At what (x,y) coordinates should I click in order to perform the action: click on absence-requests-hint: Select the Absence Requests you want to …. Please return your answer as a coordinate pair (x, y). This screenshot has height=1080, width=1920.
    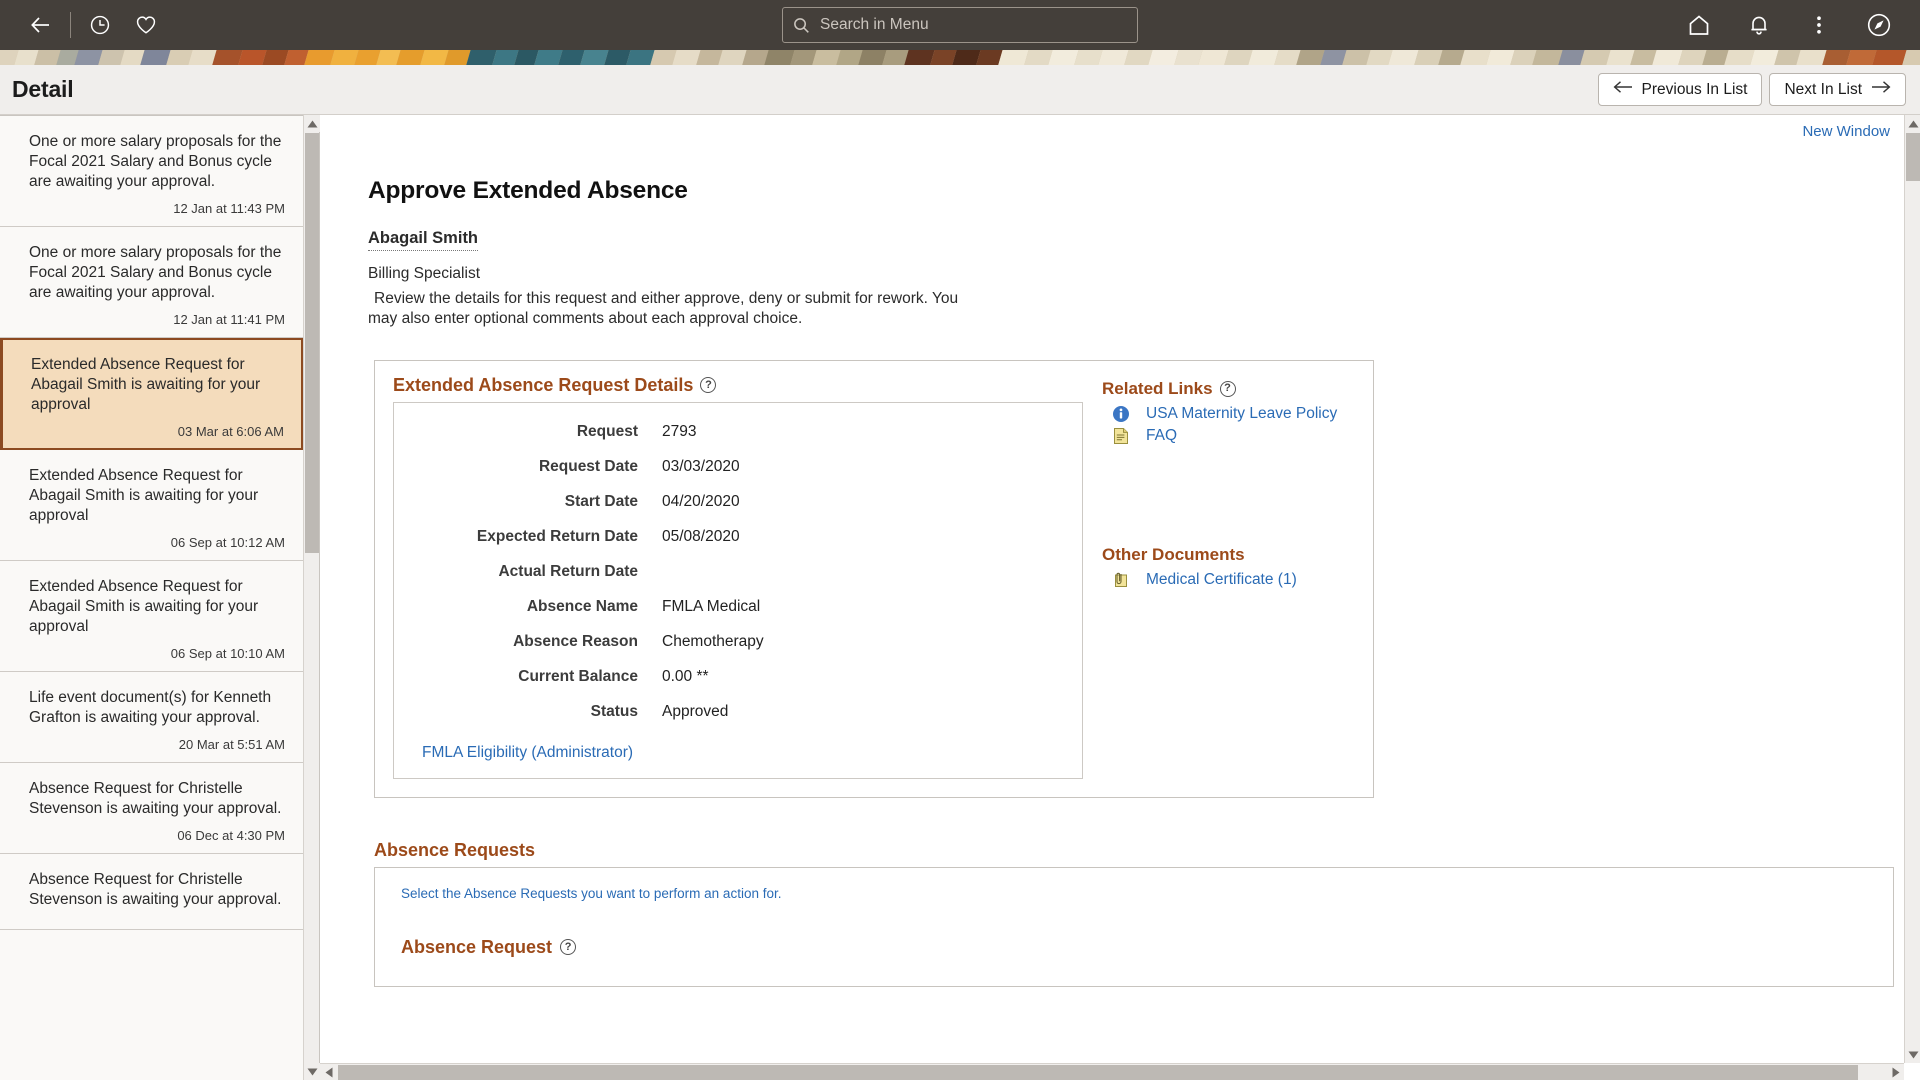
    Looking at the image, I should click on (591, 893).